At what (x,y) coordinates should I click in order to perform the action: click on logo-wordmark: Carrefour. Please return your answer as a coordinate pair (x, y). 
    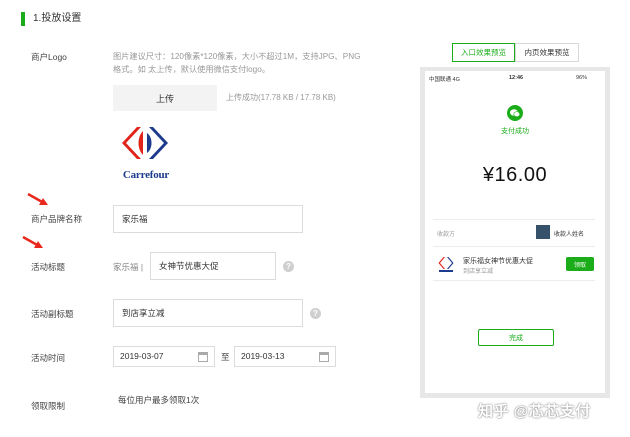
    Looking at the image, I should click on (146, 175).